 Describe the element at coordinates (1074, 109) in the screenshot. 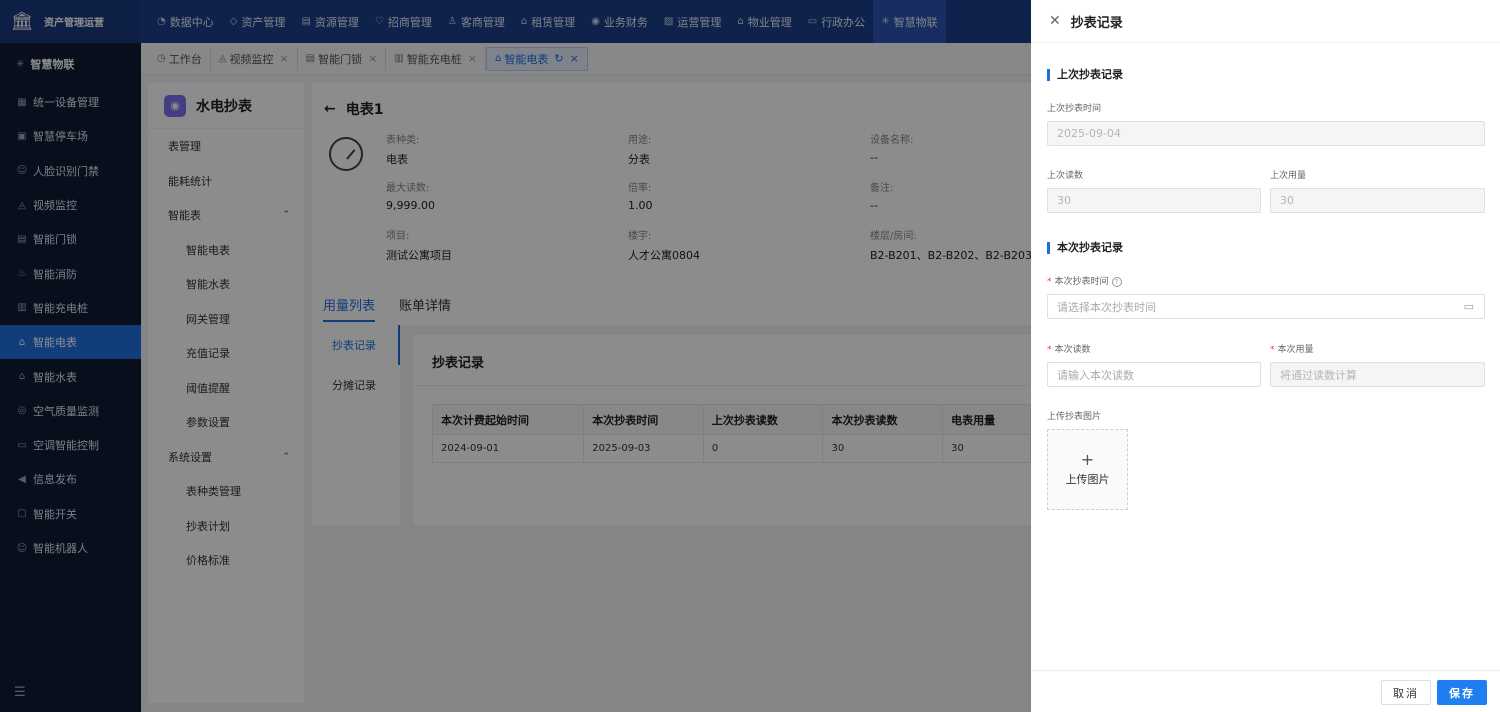

I see `last-time-label: 上次抄表时间` at that location.